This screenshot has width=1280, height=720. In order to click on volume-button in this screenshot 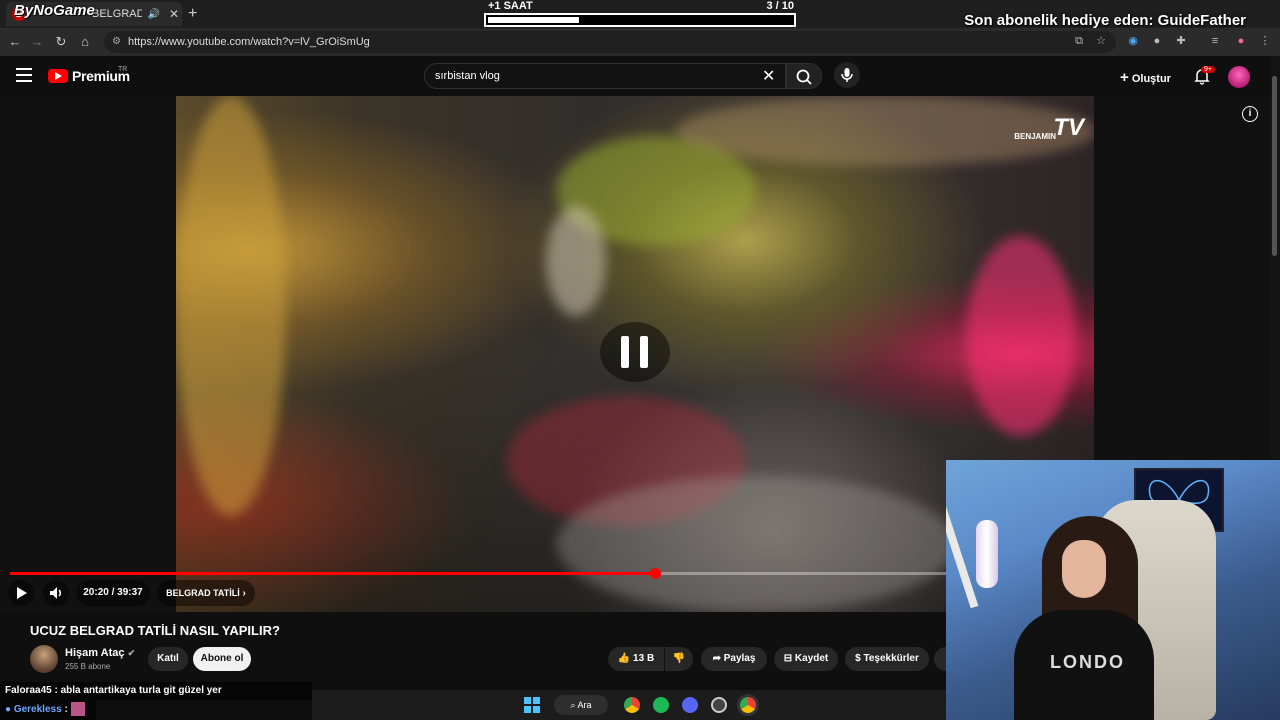, I will do `click(56, 593)`.